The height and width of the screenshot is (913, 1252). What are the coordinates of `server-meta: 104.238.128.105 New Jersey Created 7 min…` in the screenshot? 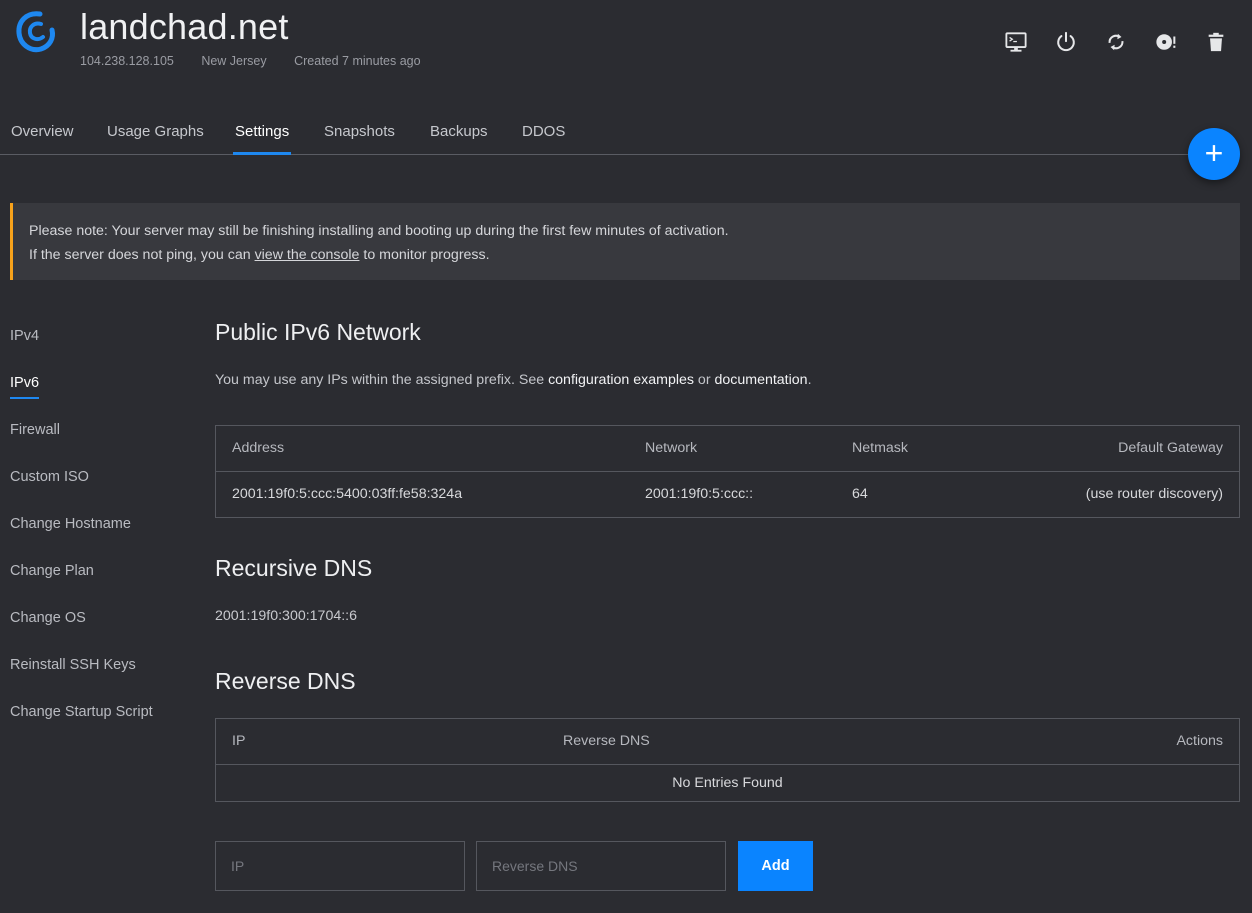 It's located at (262, 61).